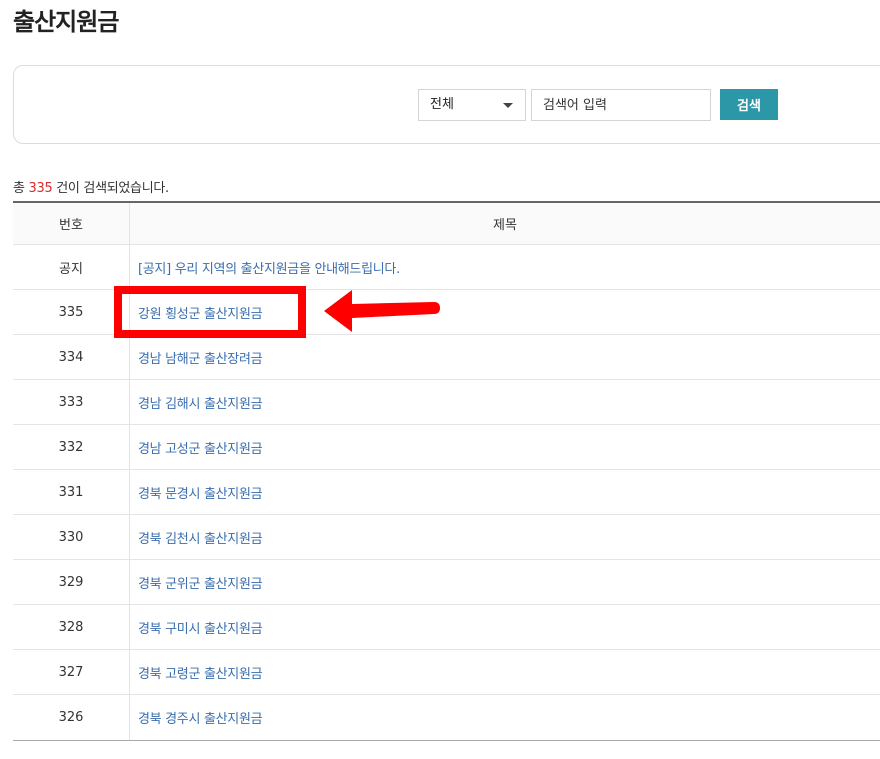 The image size is (880, 759). I want to click on table-row: 333 경남 김해시 출산지원금, so click(446, 402).